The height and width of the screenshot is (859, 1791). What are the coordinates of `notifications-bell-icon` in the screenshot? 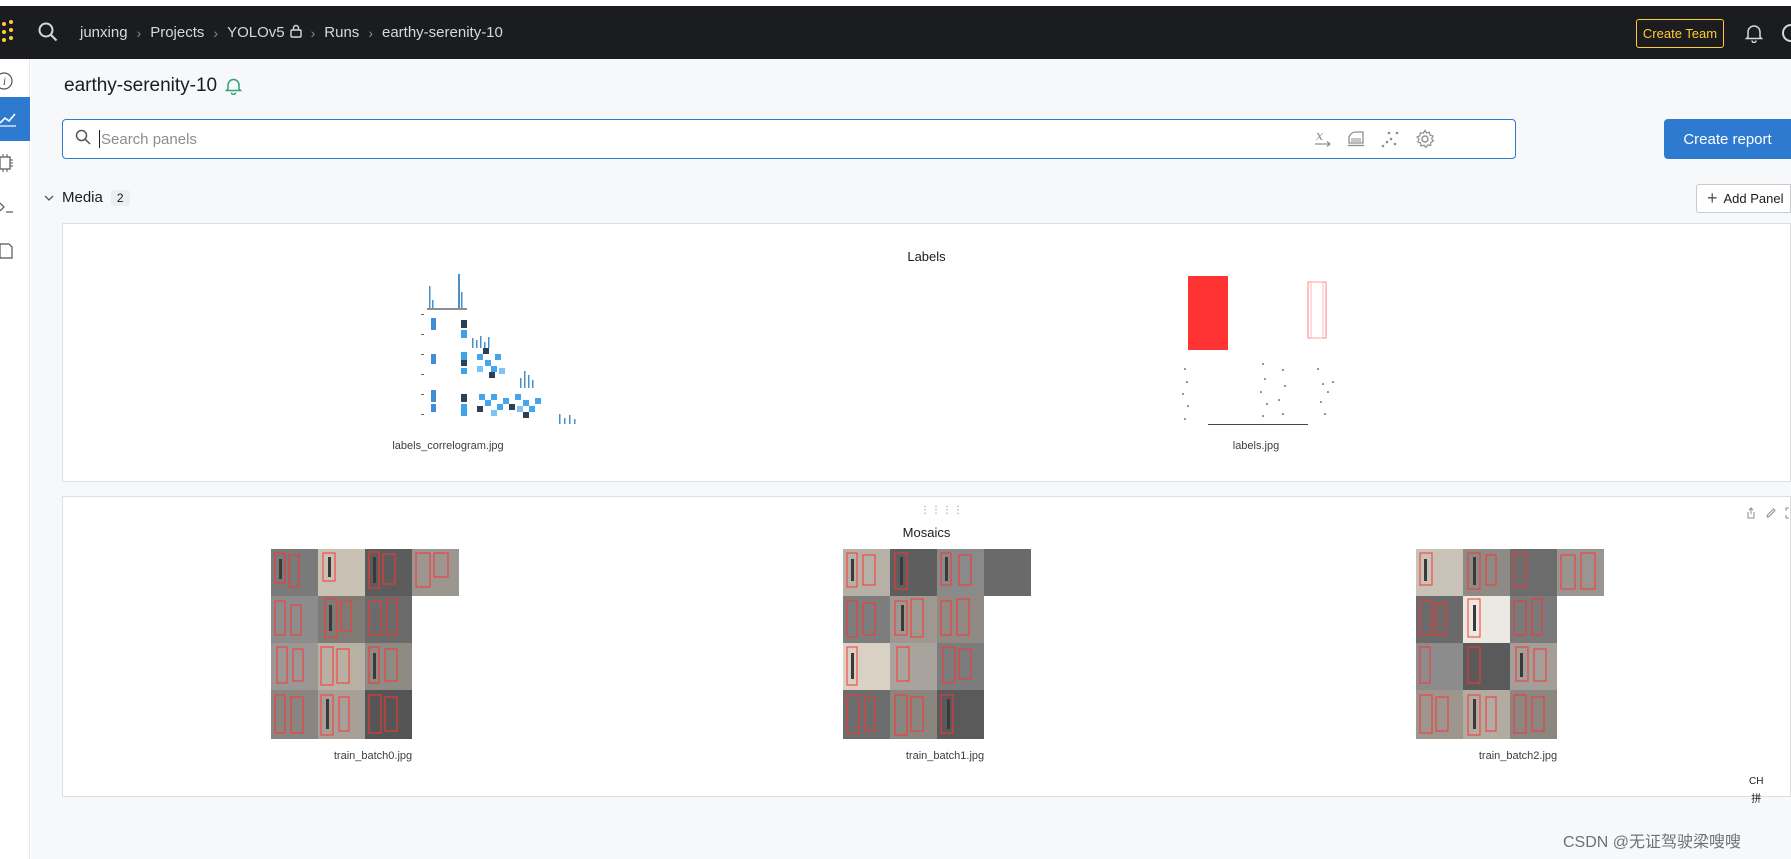 It's located at (1754, 35).